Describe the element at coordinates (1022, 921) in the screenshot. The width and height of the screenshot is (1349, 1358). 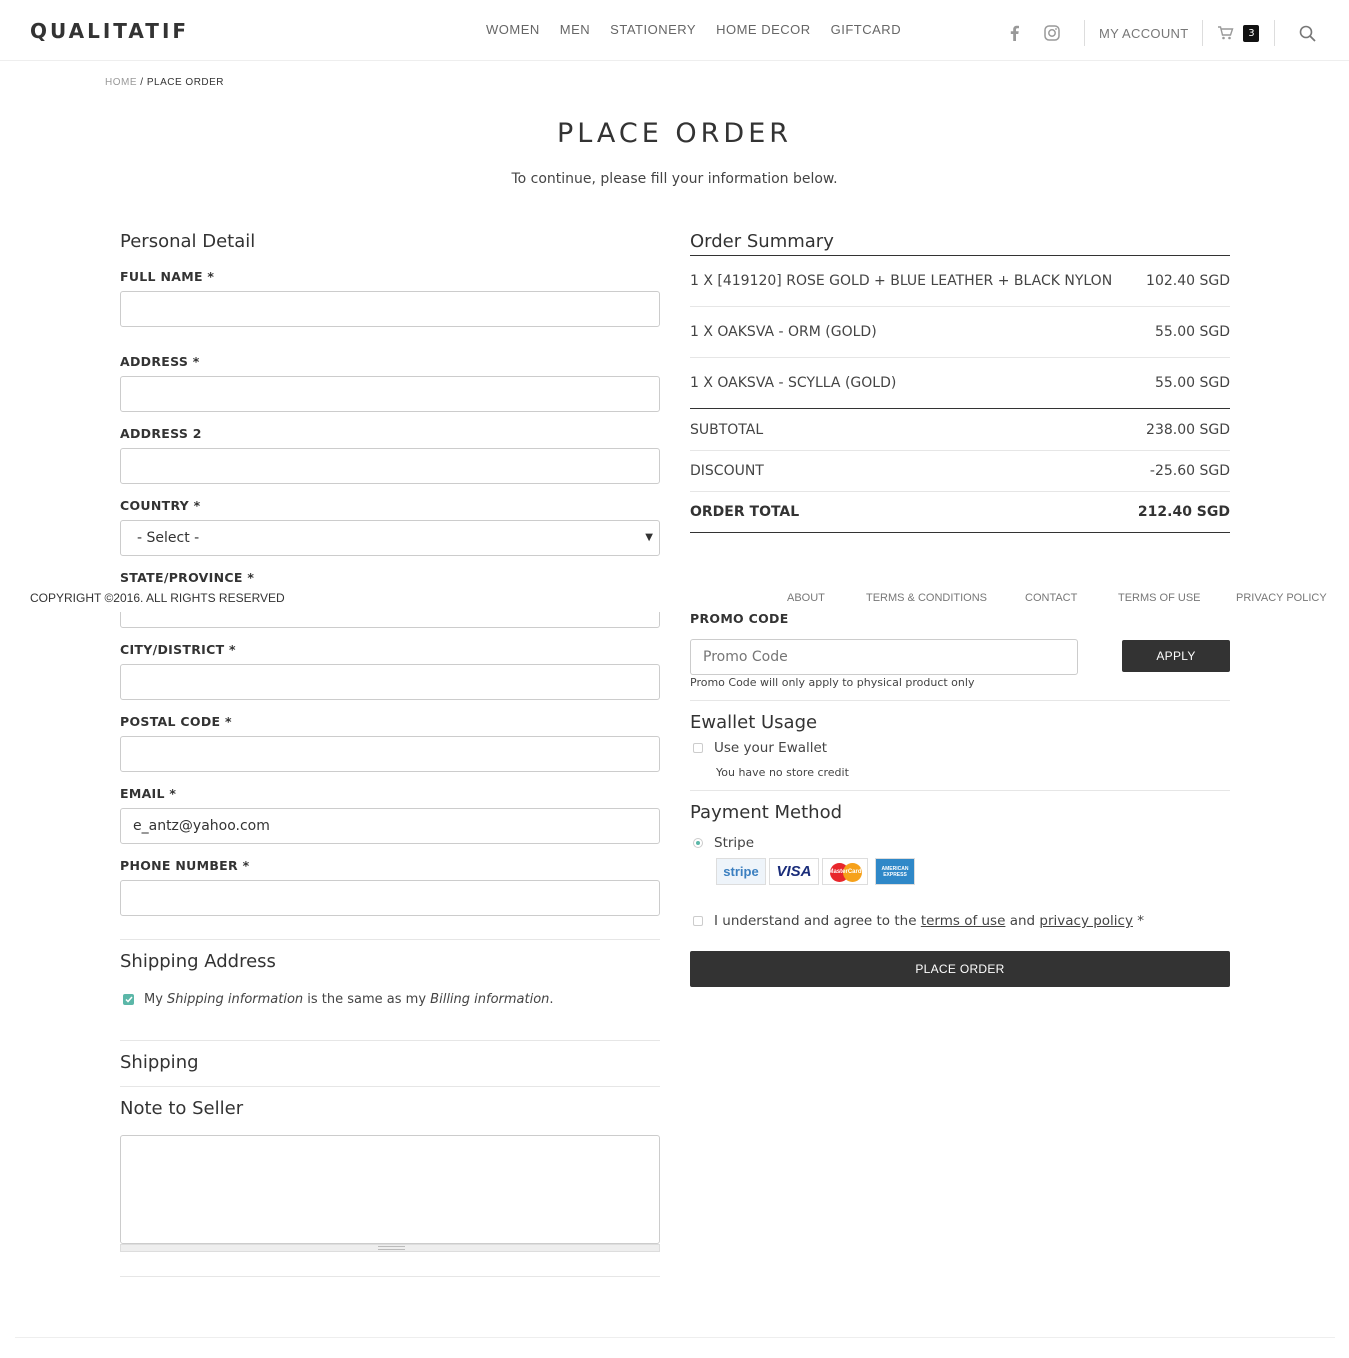
I see `agree-text: and` at that location.